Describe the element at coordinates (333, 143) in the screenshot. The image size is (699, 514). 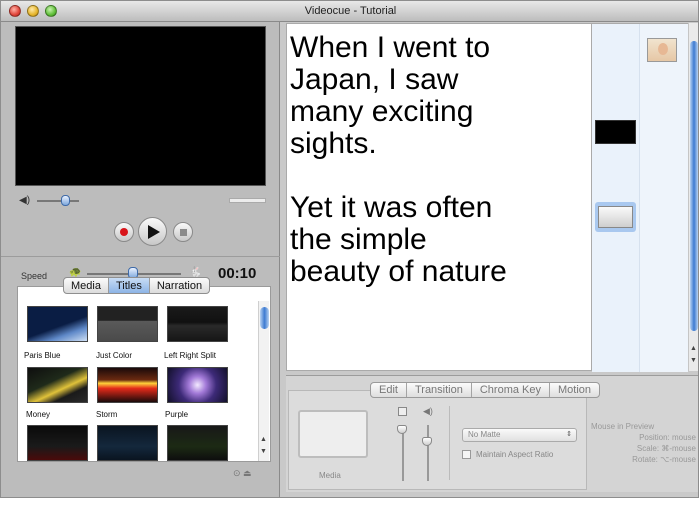
I see `script-line: sights.` at that location.